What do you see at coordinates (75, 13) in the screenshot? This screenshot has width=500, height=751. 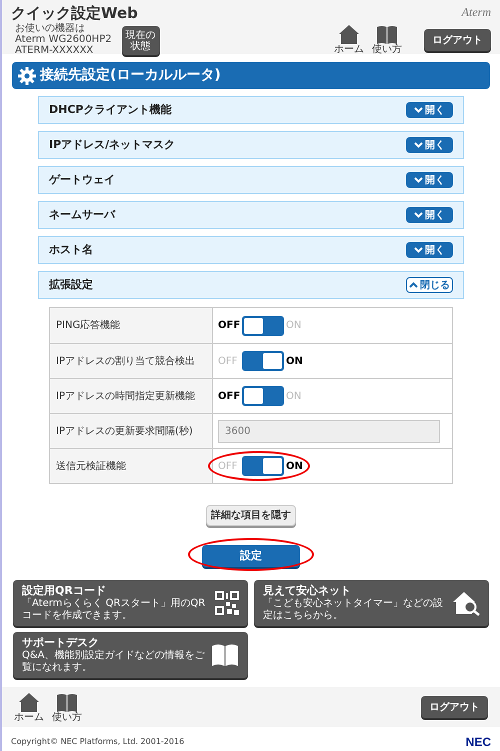 I see `app-title: クイック設定Web` at bounding box center [75, 13].